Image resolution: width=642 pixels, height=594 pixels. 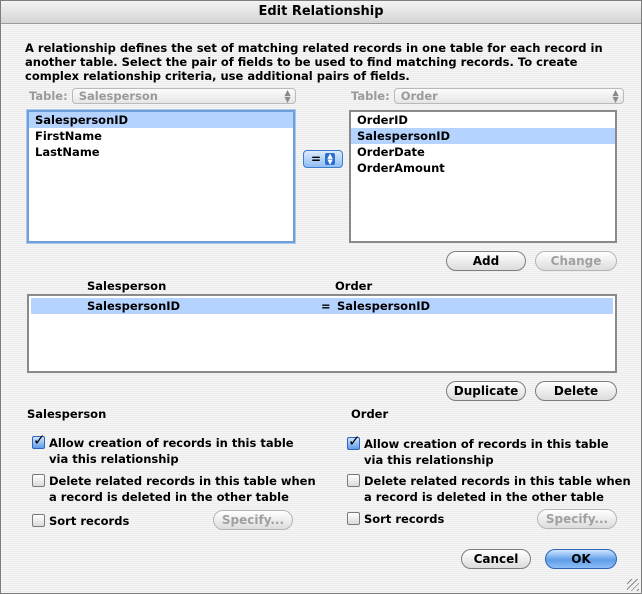 I want to click on left-table-selector: Table: Salesperson ▲ ▼, so click(x=162, y=96).